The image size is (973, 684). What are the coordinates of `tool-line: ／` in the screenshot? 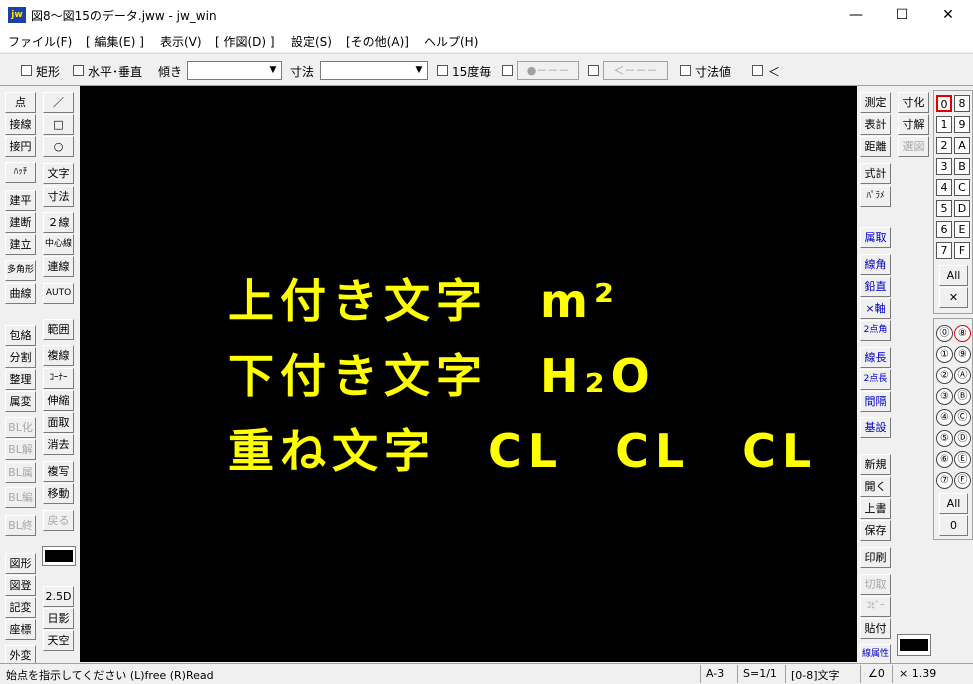 It's located at (58, 102).